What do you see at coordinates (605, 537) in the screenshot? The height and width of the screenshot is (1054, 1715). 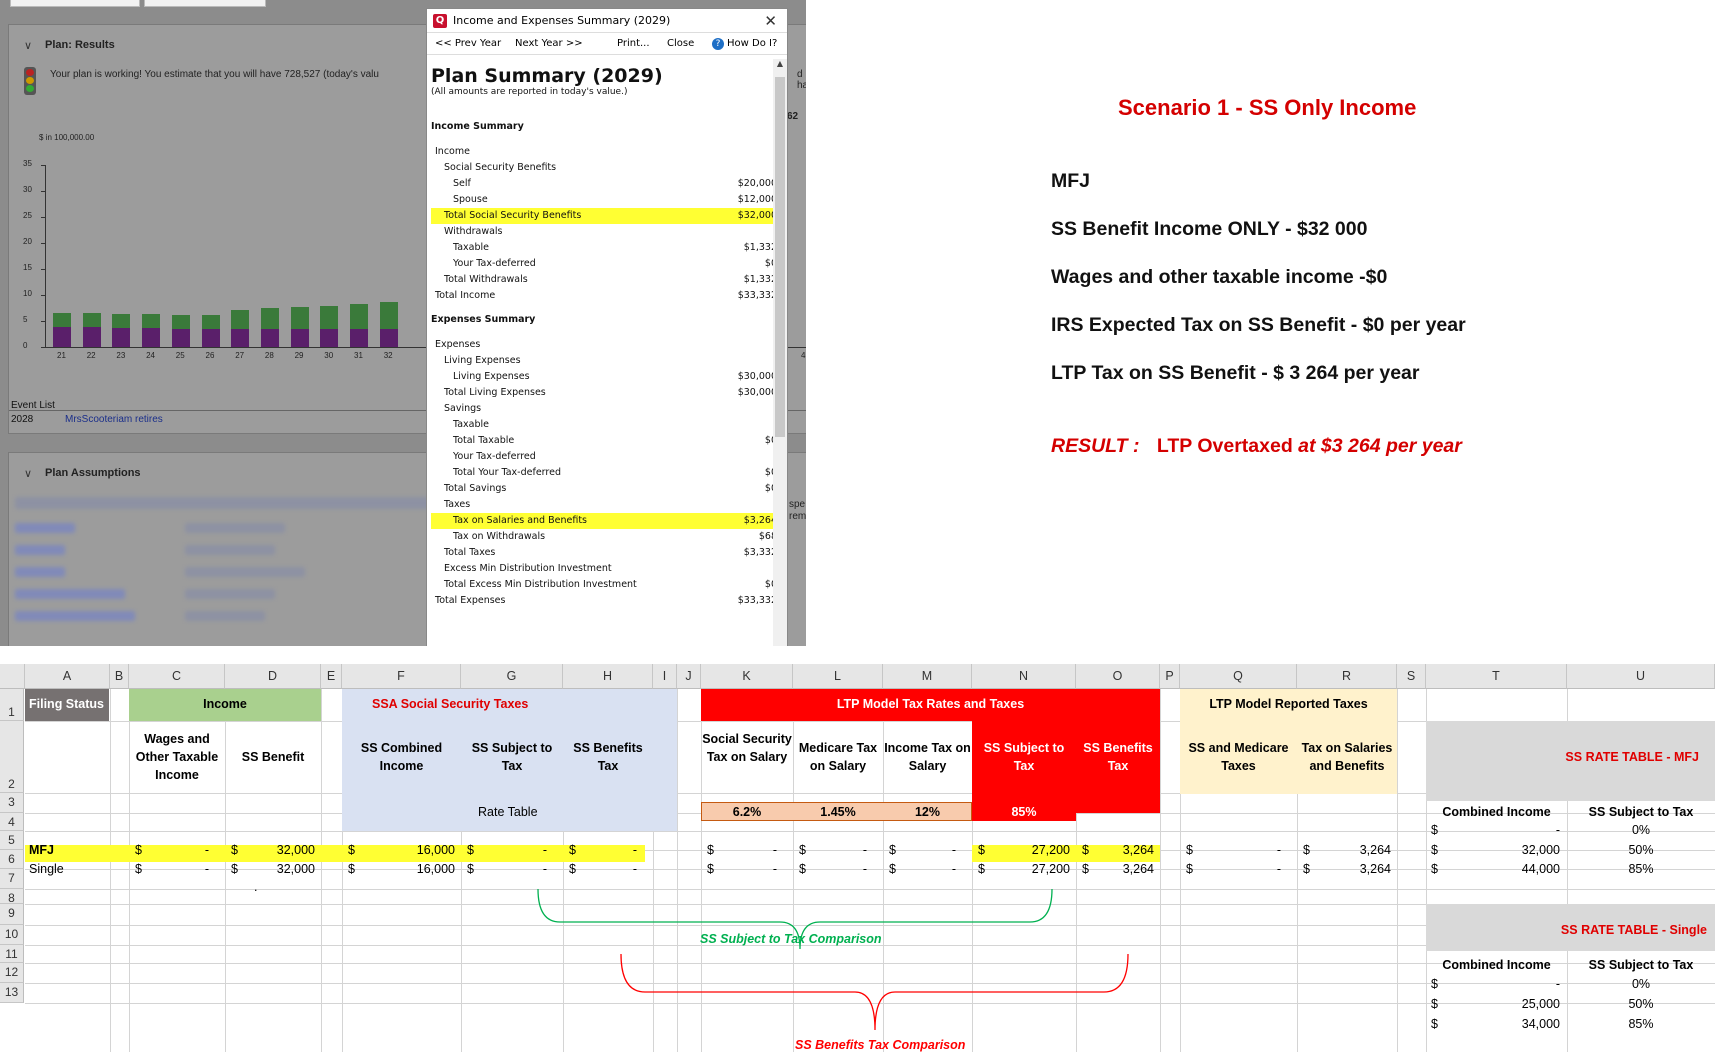 I see `summary-row: Tax on Withdrawals $68` at bounding box center [605, 537].